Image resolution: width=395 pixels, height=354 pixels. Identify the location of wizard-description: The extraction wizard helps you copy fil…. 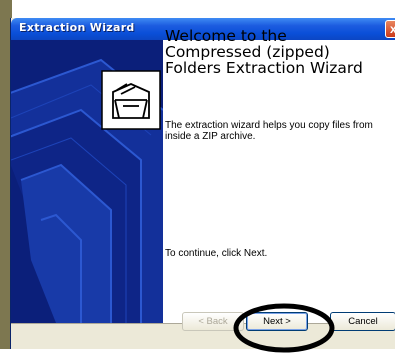
(269, 131).